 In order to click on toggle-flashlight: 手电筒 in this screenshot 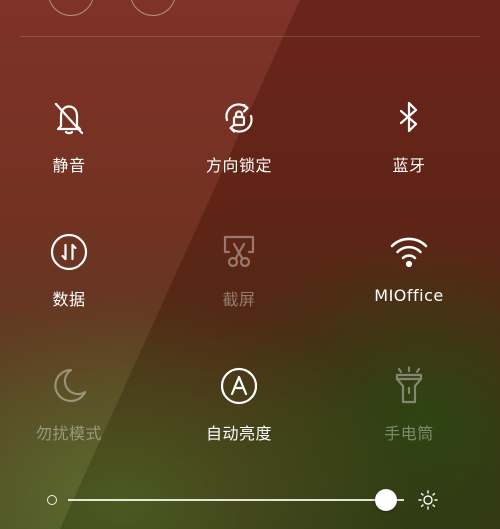, I will do `click(409, 414)`.